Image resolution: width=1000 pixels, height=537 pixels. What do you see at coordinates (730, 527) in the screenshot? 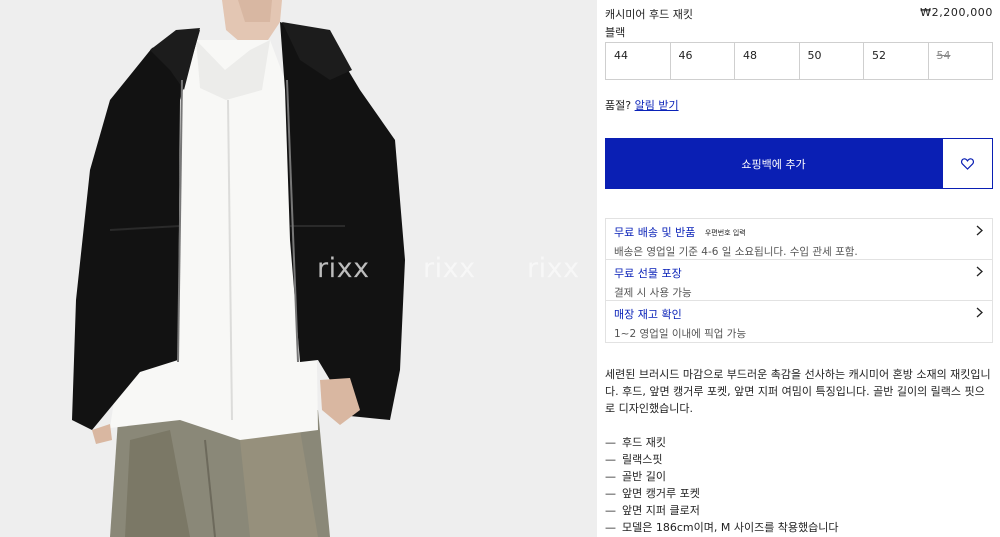
I see `feature-text: 모델은 186cm이며, M 사이즈를 착용했습니다` at bounding box center [730, 527].